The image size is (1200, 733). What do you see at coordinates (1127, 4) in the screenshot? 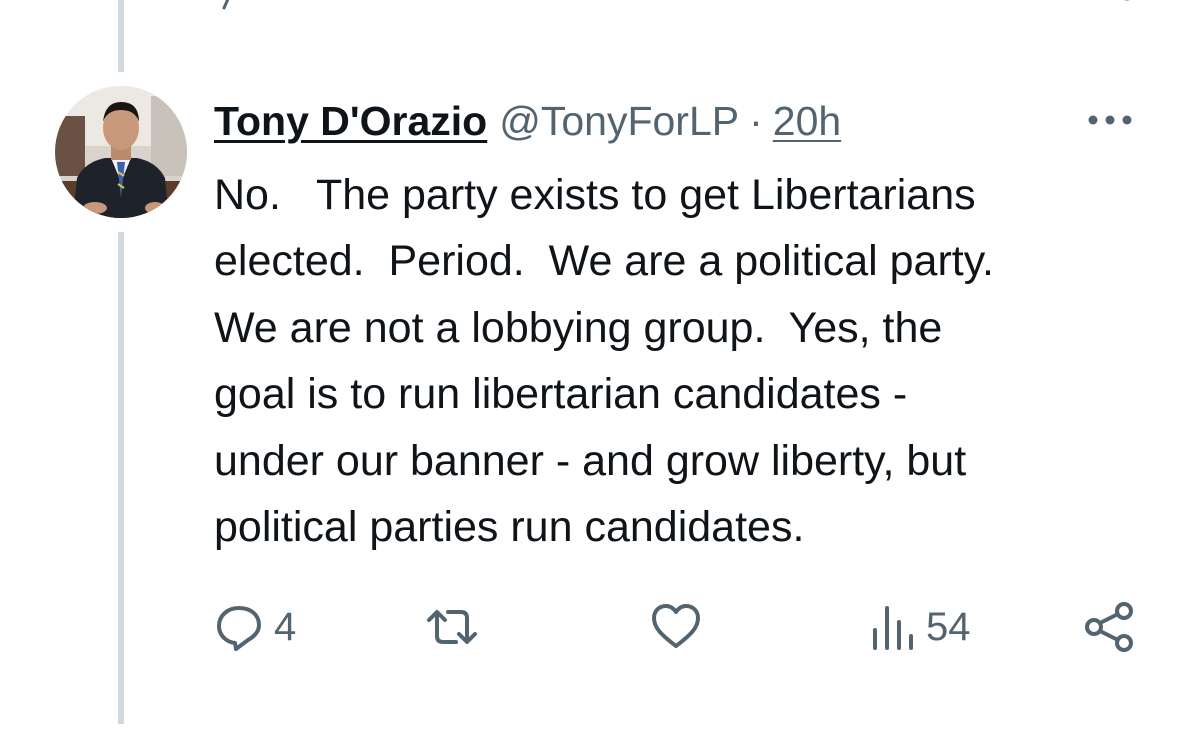
I see `previous-tweet-icon-fragment` at bounding box center [1127, 4].